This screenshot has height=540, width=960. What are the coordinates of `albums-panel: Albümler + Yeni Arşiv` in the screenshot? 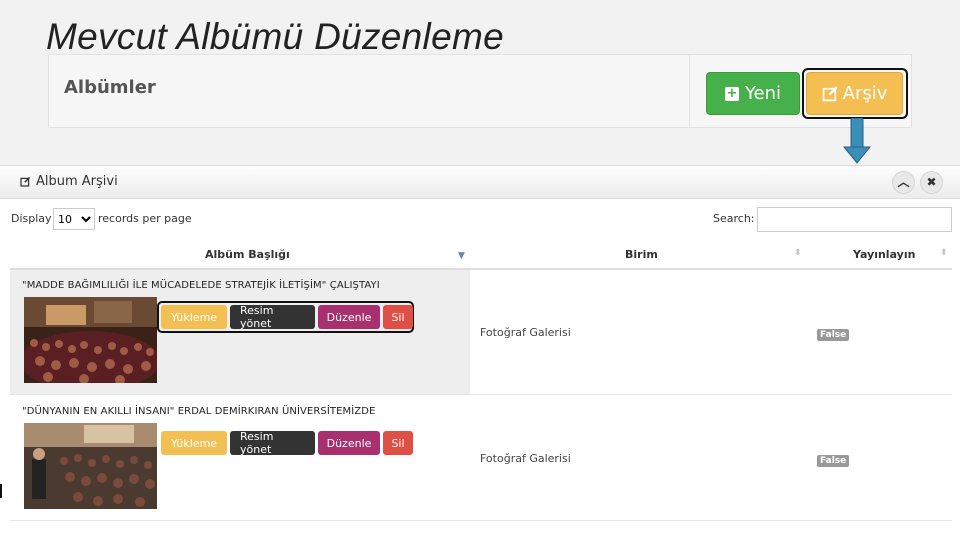 It's located at (480, 91).